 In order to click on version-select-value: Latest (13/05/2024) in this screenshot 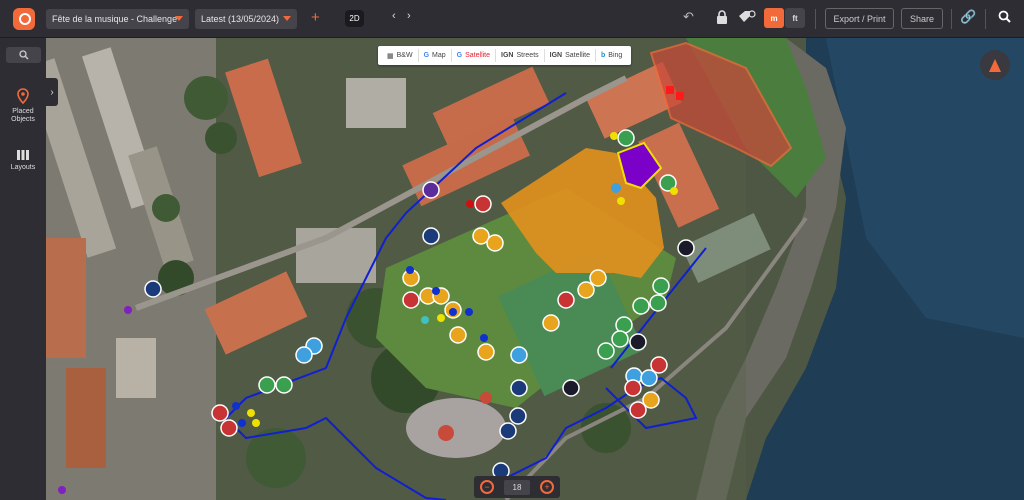, I will do `click(240, 19)`.